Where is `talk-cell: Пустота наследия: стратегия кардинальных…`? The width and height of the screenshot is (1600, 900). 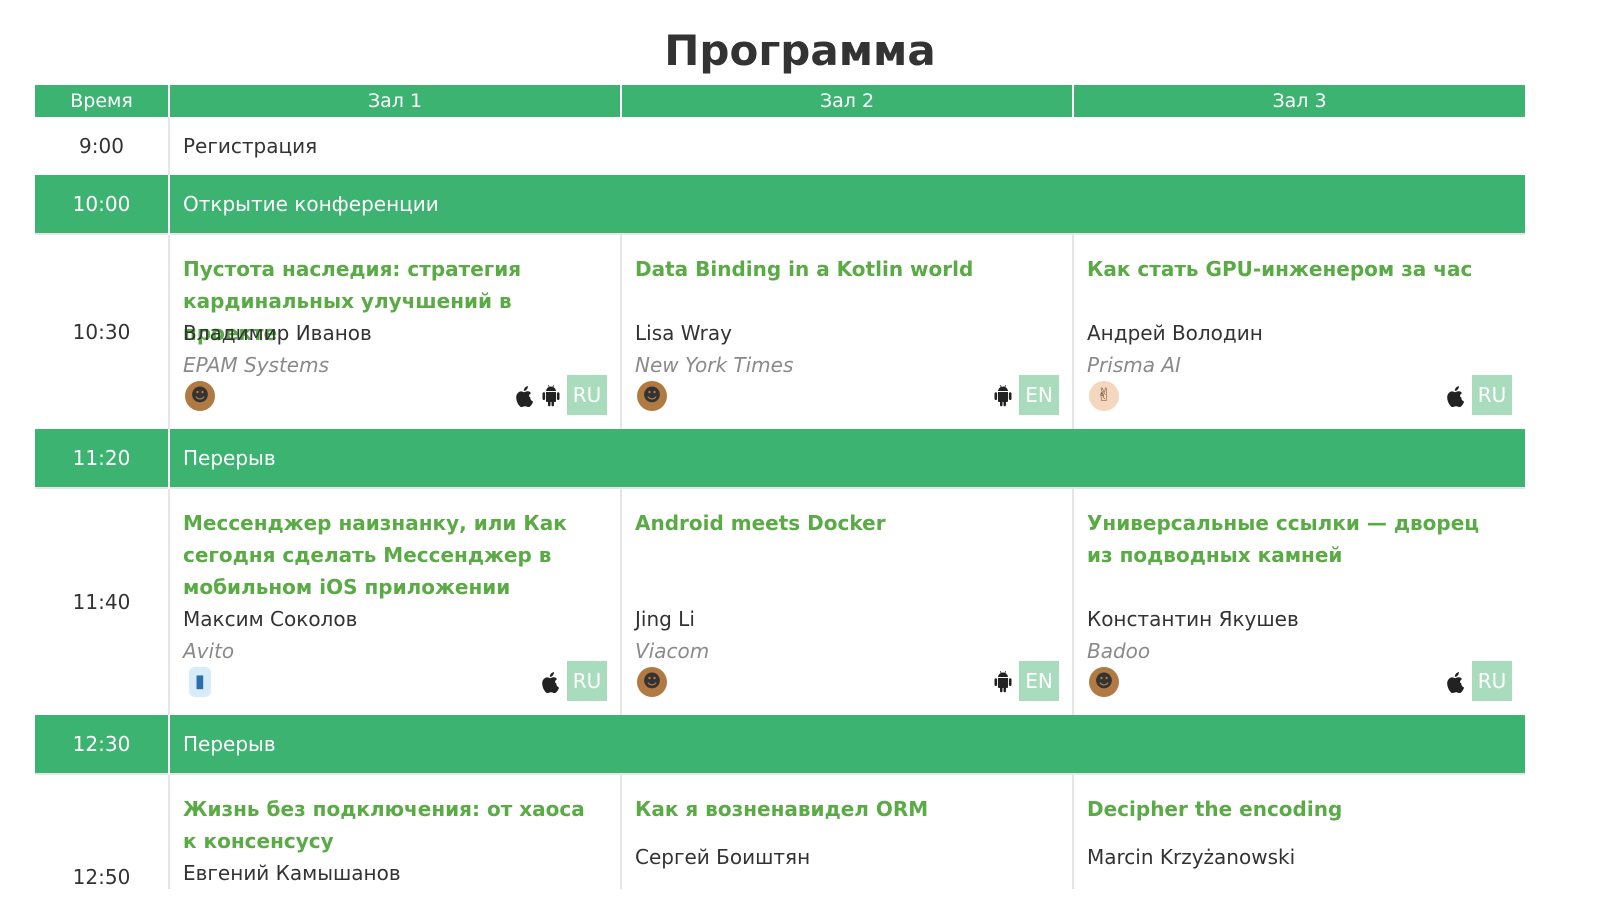 talk-cell: Пустота наследия: стратегия кардинальных… is located at coordinates (394, 331).